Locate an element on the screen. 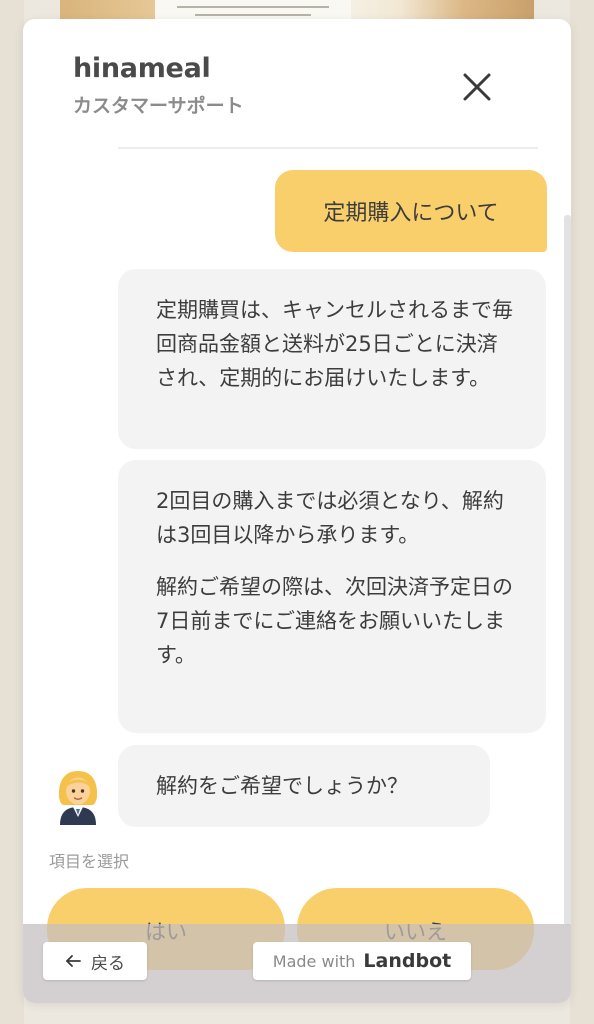 The width and height of the screenshot is (594, 1024). user-message-bubble: 定期購入について is located at coordinates (411, 211).